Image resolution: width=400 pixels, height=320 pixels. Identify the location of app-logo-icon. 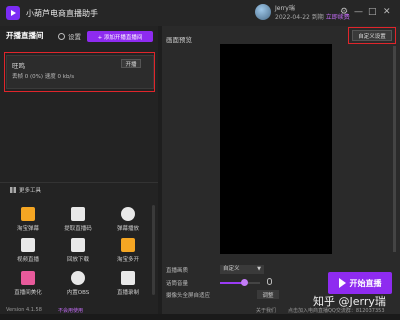
(13, 13).